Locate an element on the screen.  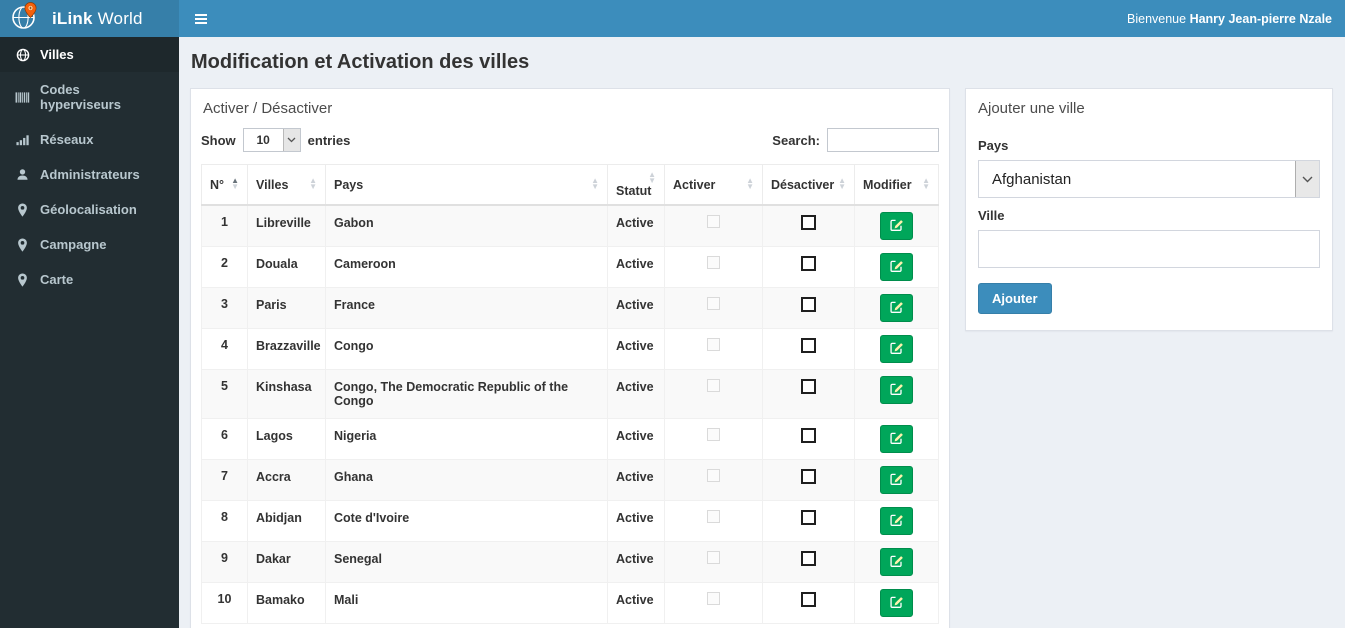
sidebar-item-reseaux: Réseaux is located at coordinates (89, 139).